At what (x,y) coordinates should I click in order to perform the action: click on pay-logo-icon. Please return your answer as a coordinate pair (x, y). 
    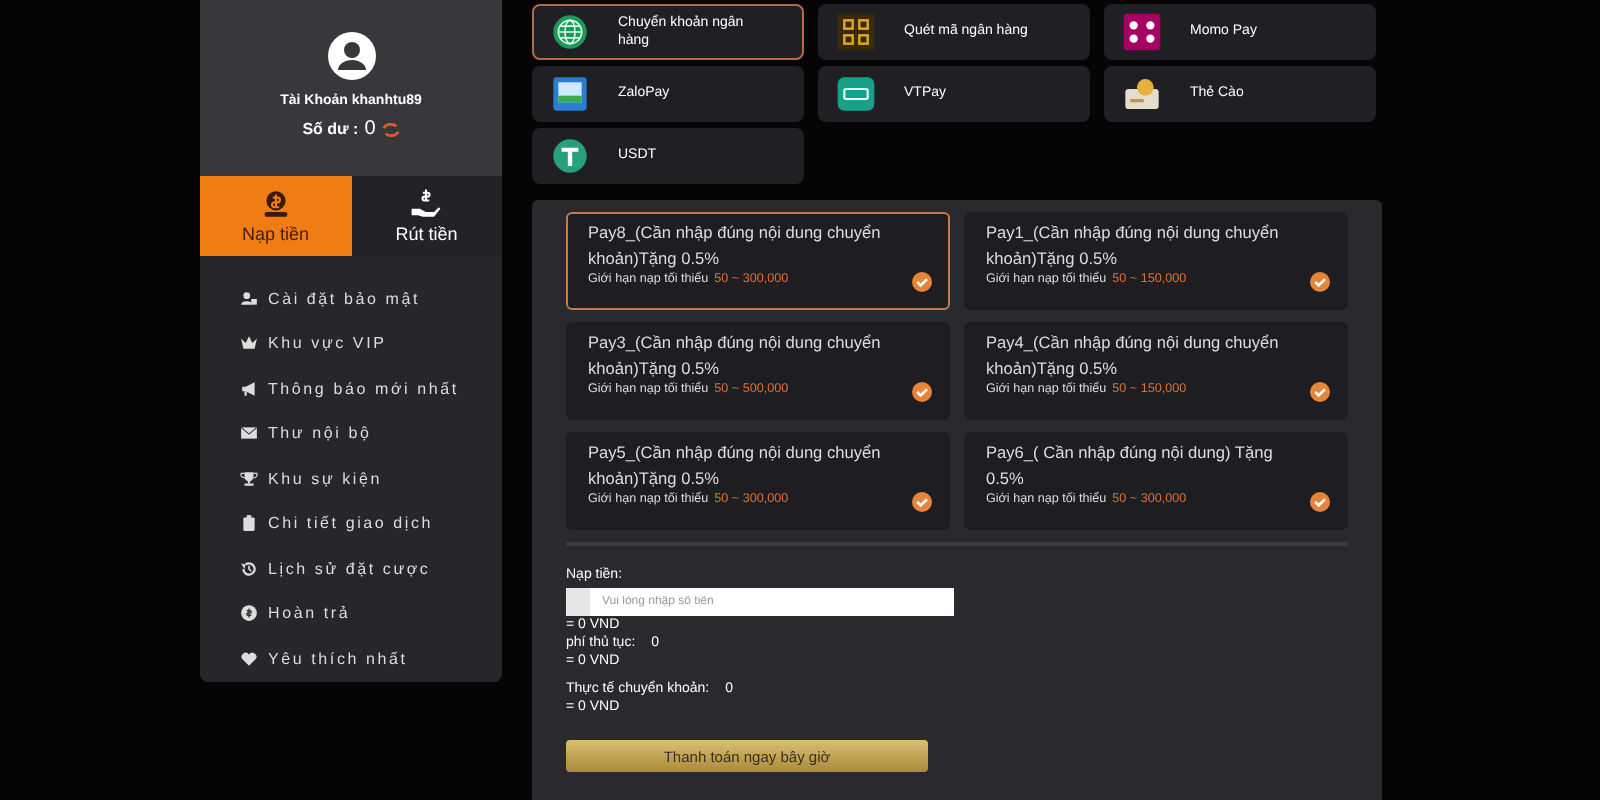
    Looking at the image, I should click on (856, 94).